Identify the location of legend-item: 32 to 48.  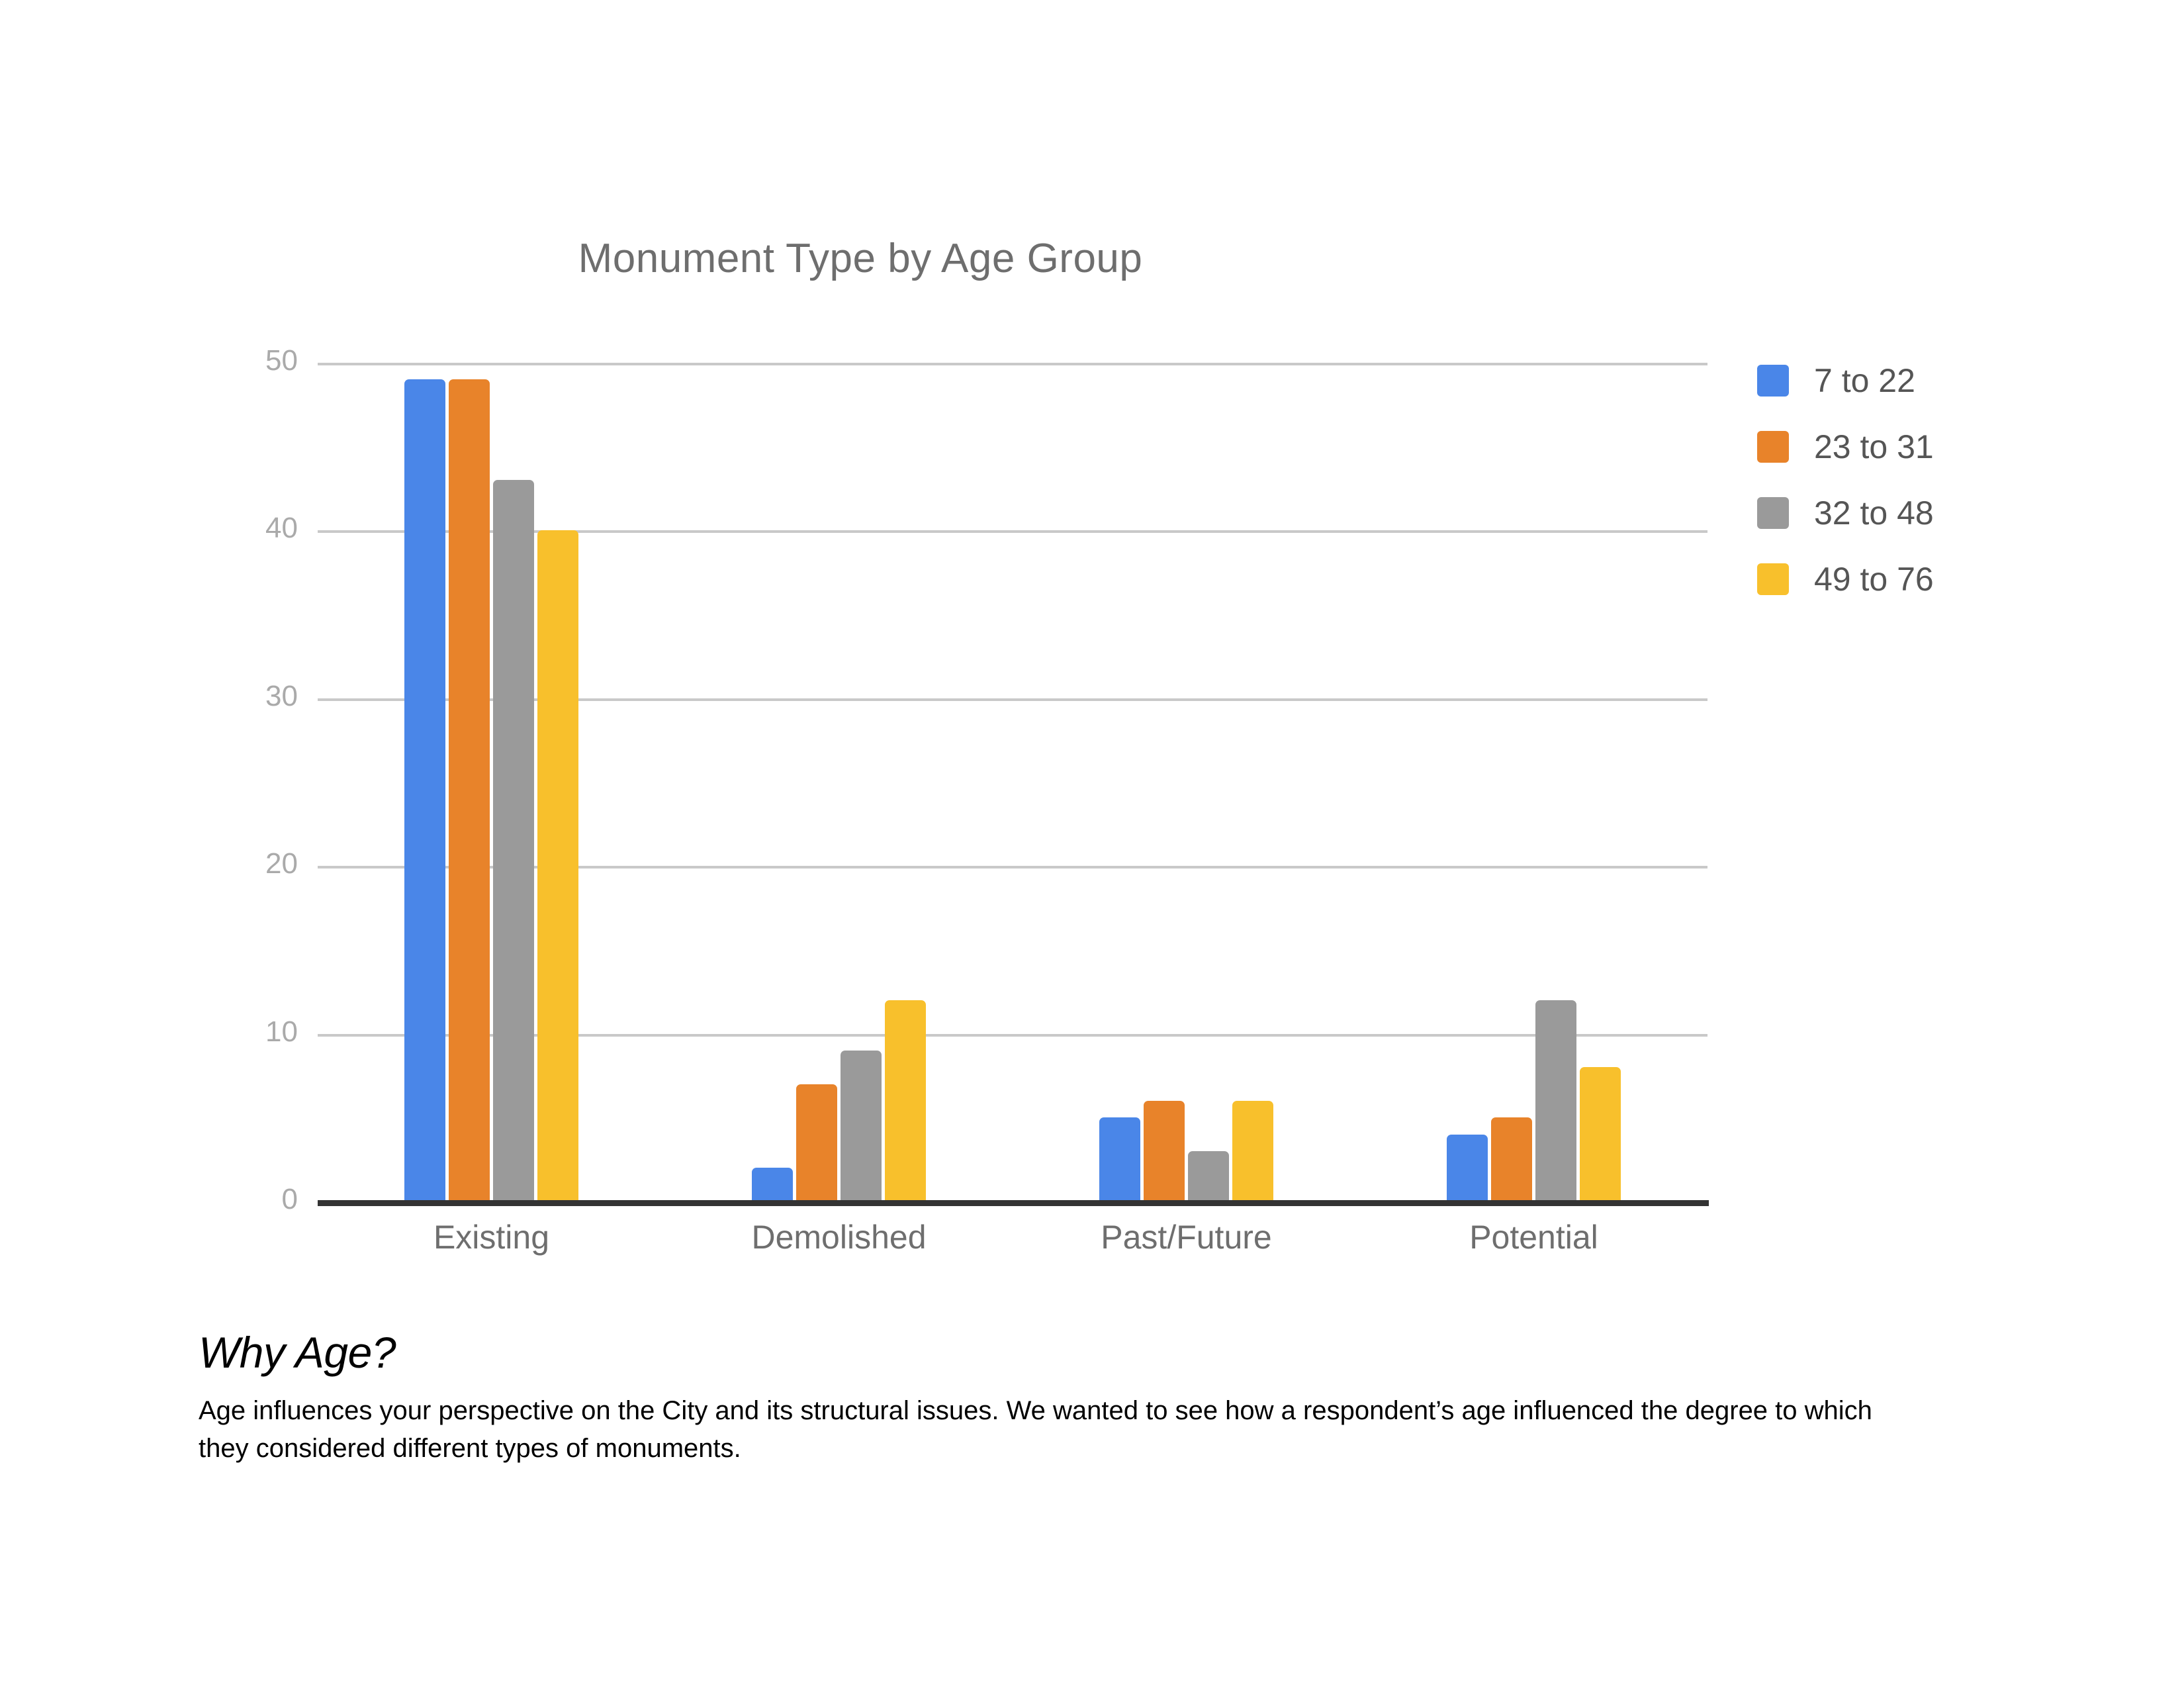
(1846, 513).